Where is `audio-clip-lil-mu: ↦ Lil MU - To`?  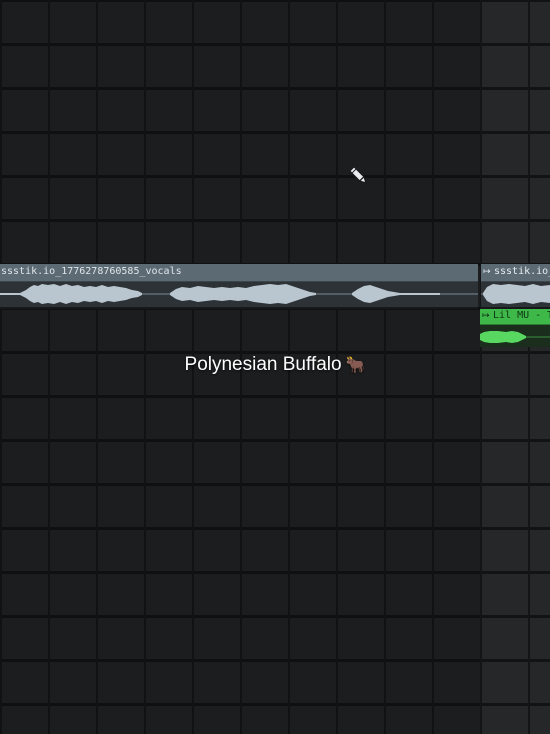
audio-clip-lil-mu: ↦ Lil MU - To is located at coordinates (515, 328).